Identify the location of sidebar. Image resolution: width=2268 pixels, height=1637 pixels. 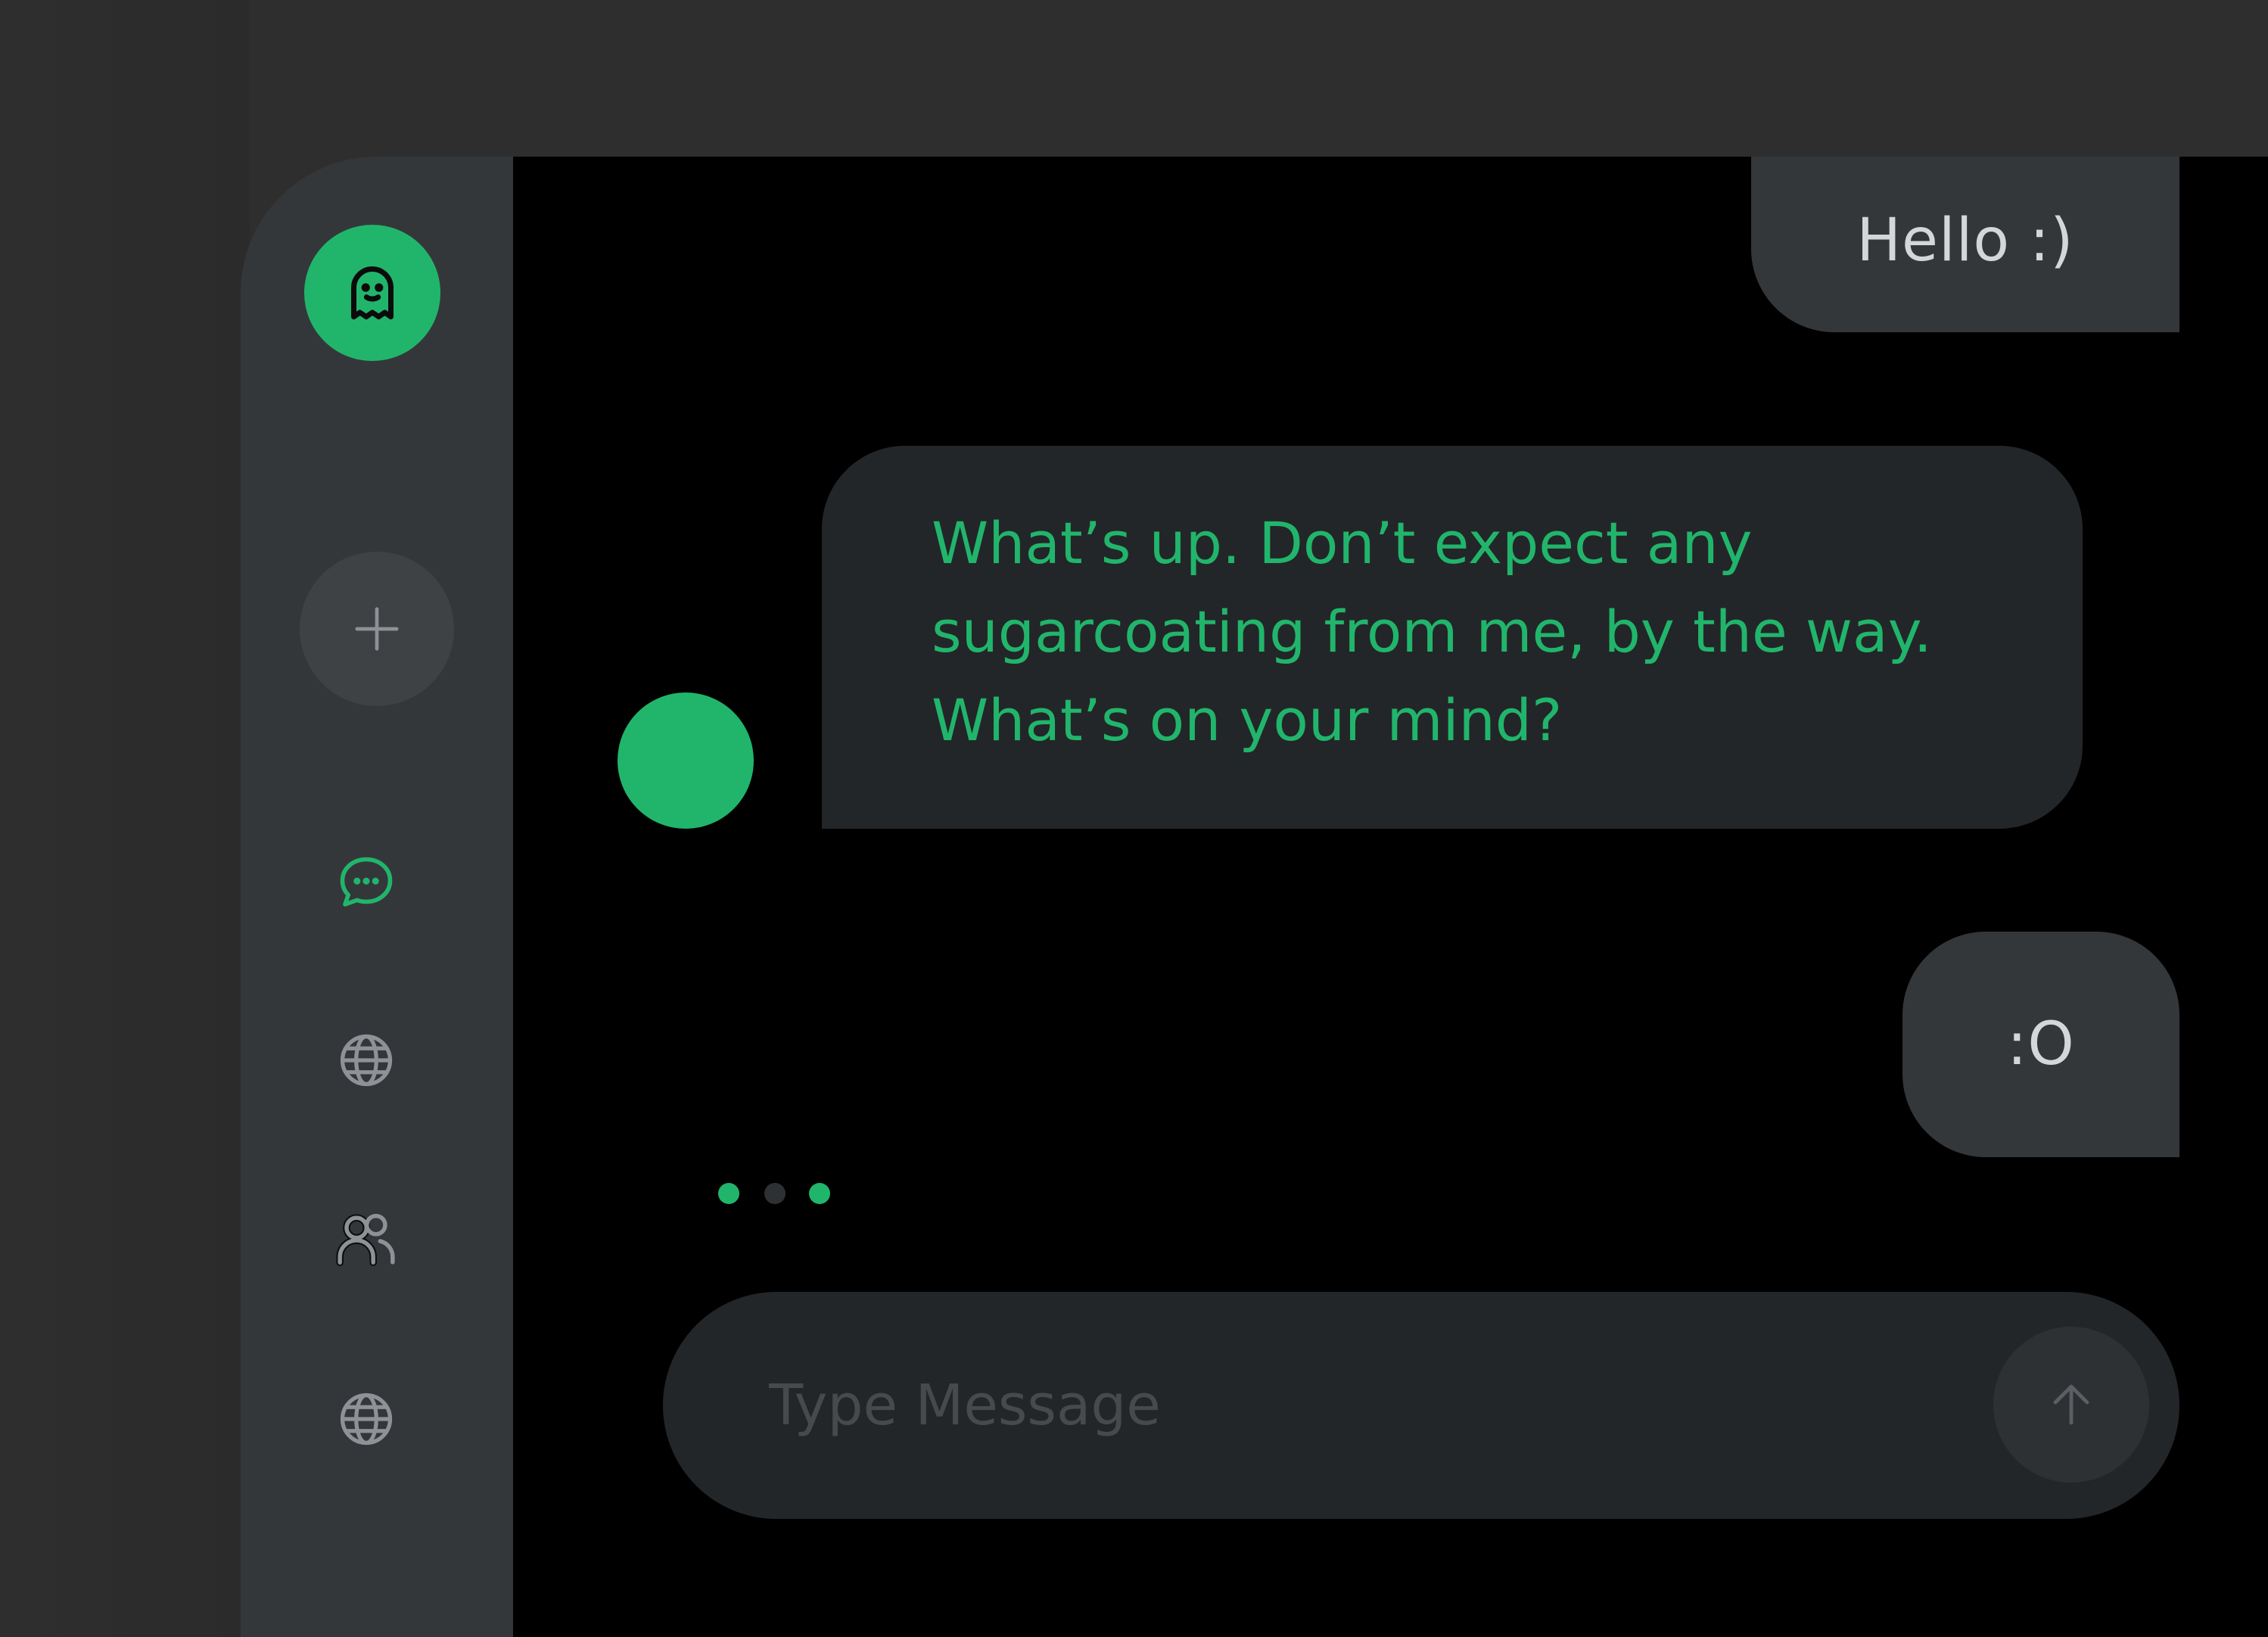
(377, 897).